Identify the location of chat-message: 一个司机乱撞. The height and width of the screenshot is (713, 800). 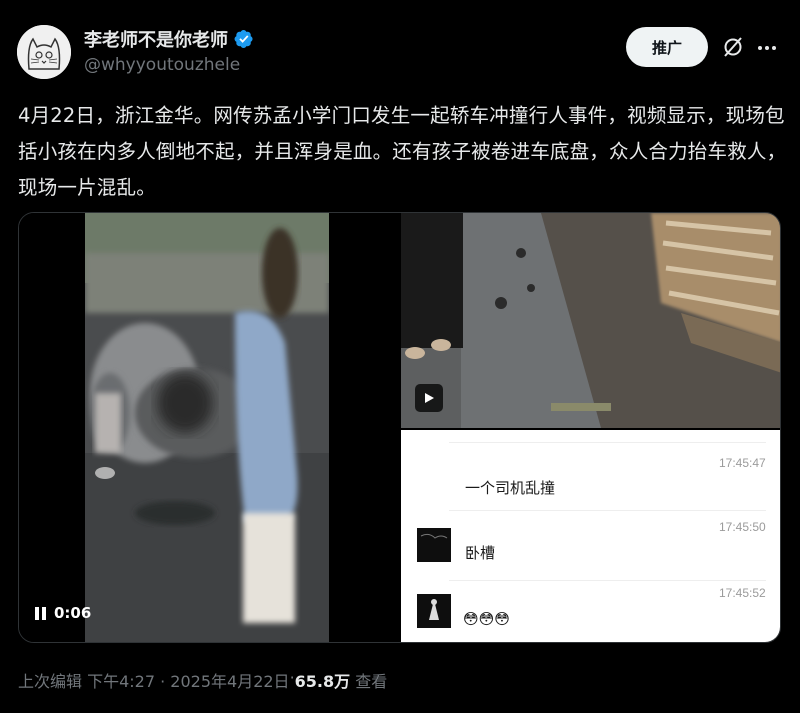
(510, 488).